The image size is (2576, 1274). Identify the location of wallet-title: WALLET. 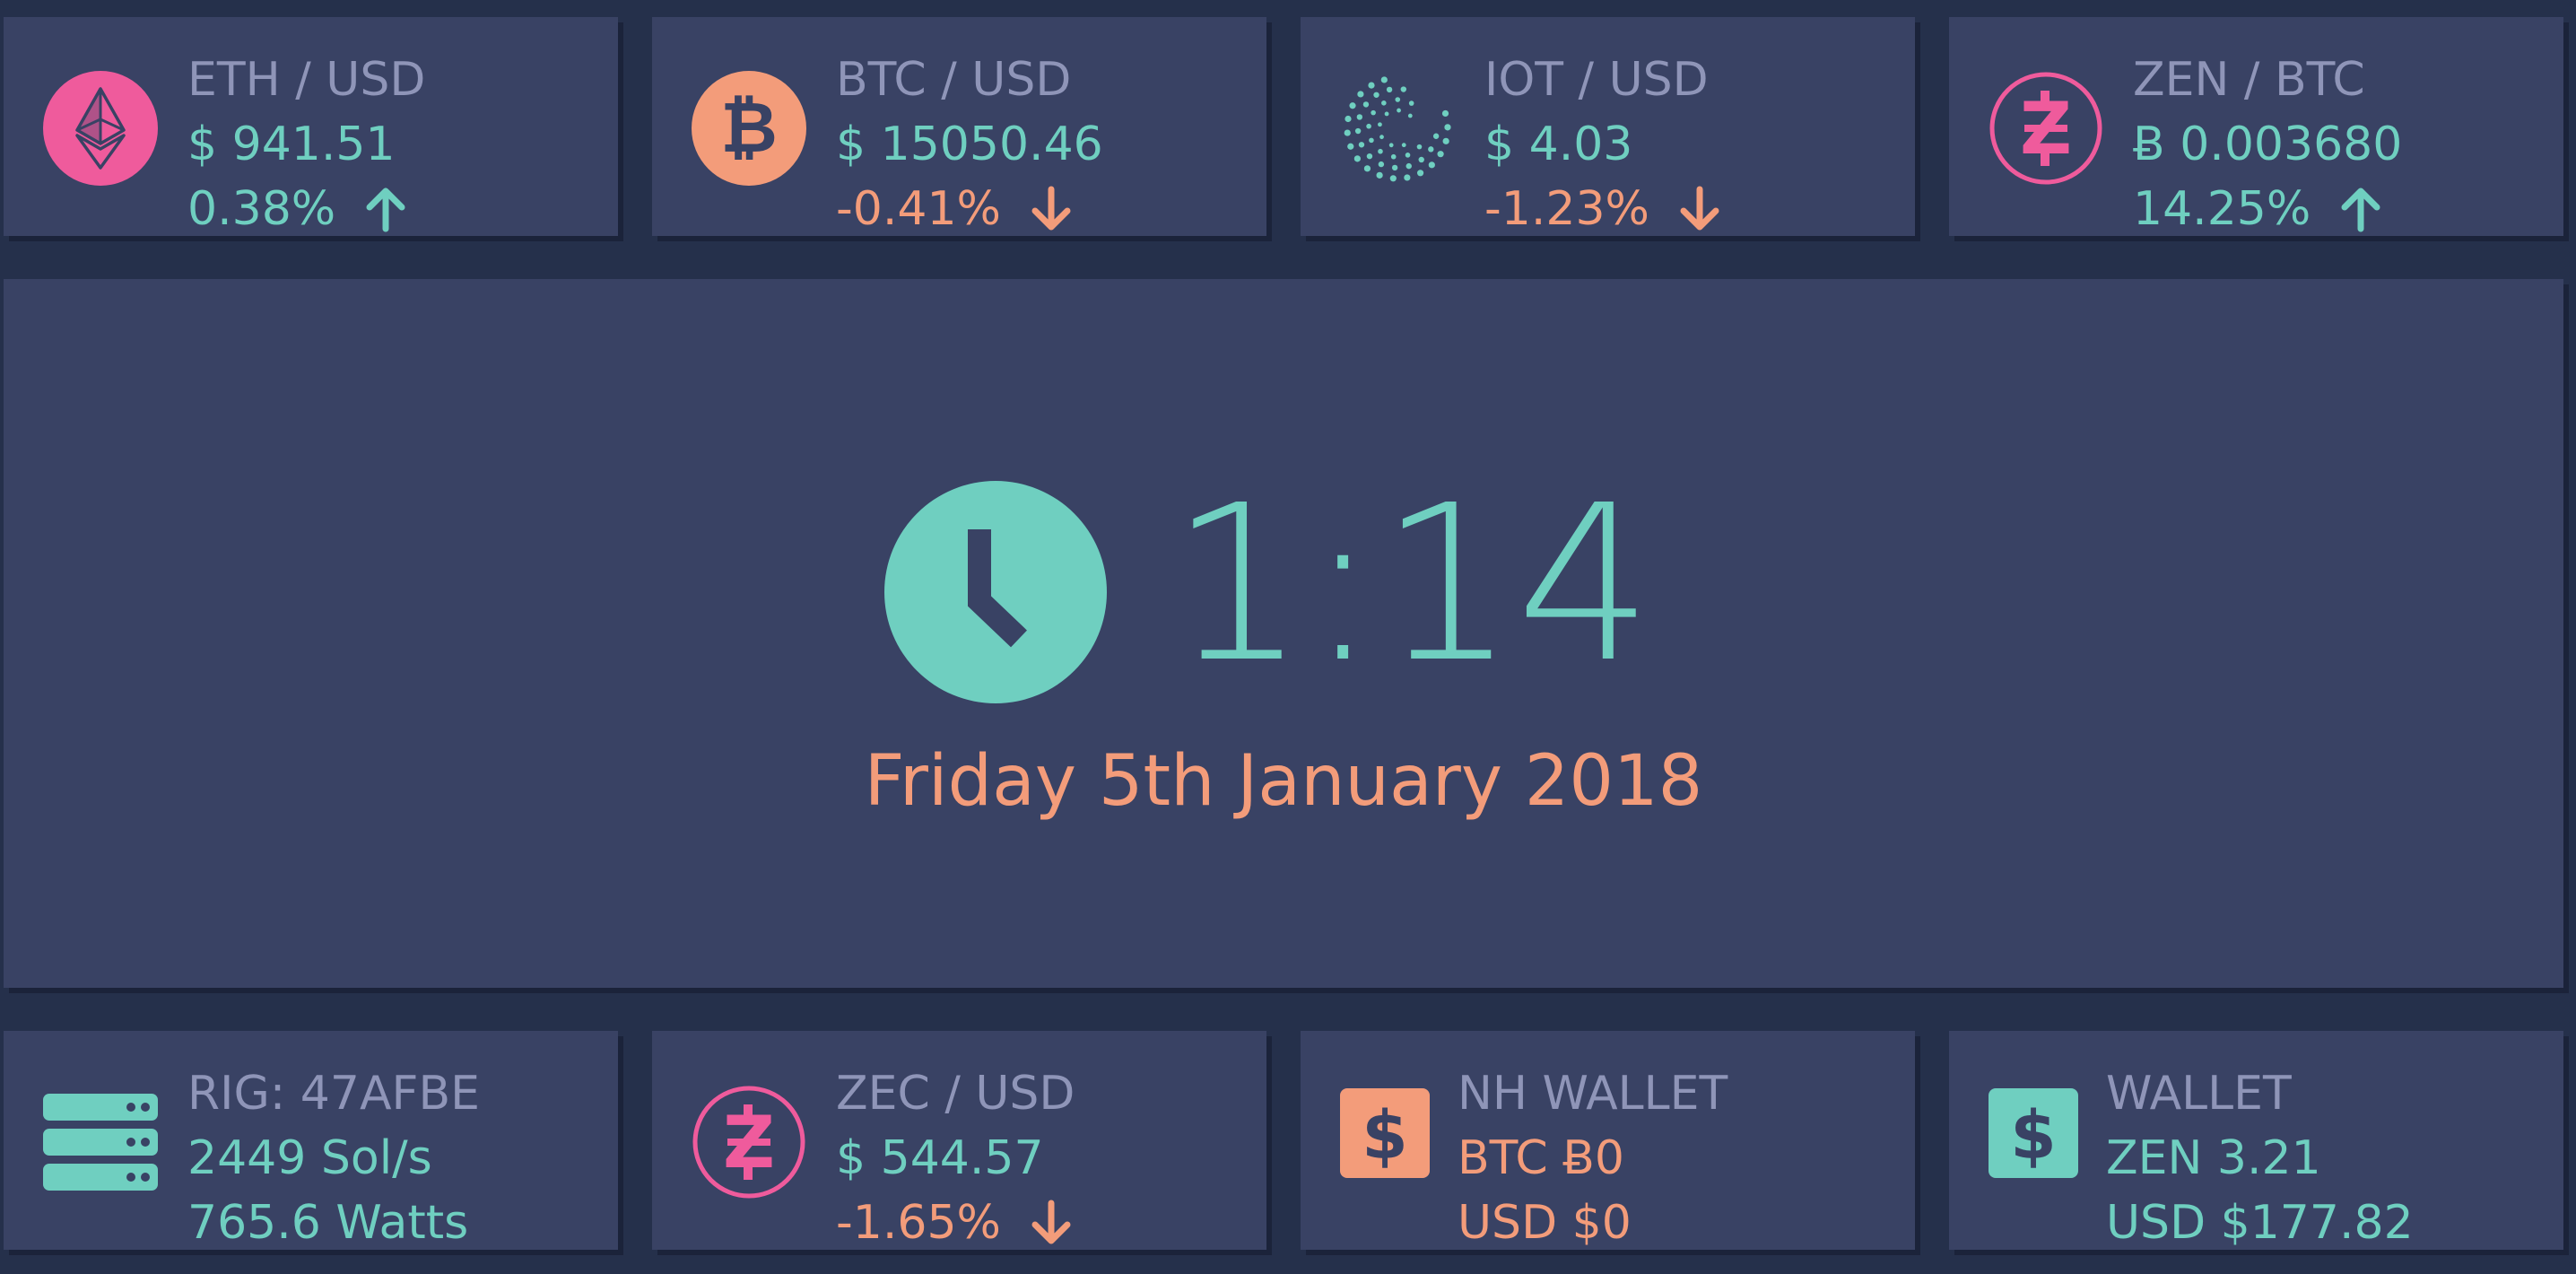
(2199, 1094).